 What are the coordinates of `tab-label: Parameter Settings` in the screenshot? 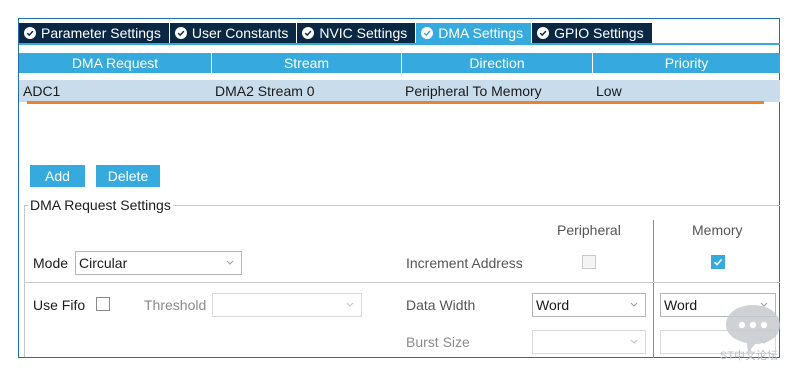 It's located at (101, 33).